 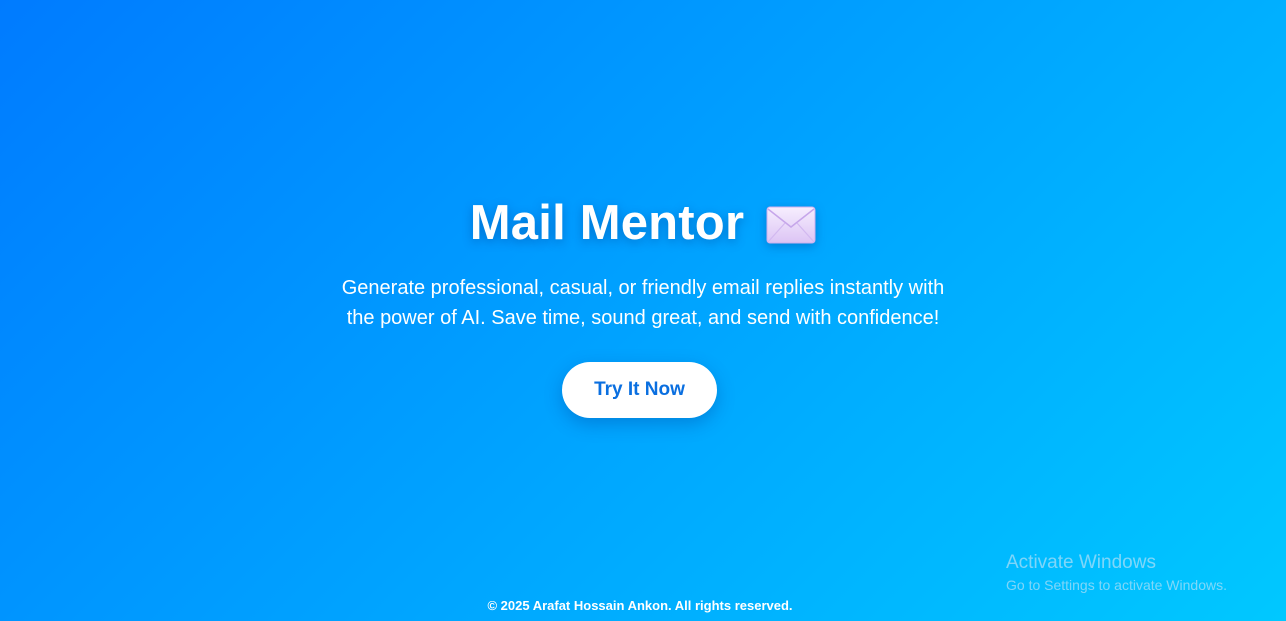 What do you see at coordinates (1116, 585) in the screenshot?
I see `watermark-subtitle: Go to Settings to activate Windows.` at bounding box center [1116, 585].